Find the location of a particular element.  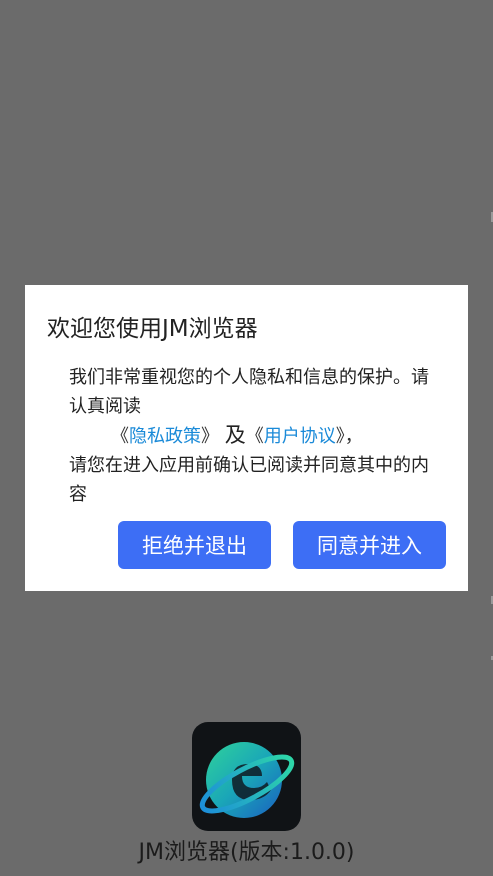

privacy-policy-link: 隐私政策 is located at coordinates (165, 436).